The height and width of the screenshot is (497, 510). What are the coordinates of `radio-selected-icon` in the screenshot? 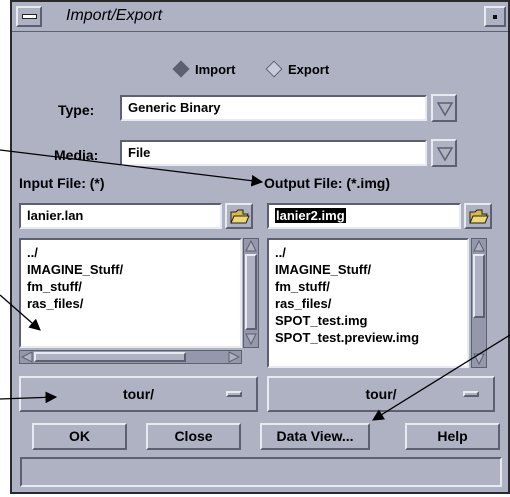 It's located at (181, 69).